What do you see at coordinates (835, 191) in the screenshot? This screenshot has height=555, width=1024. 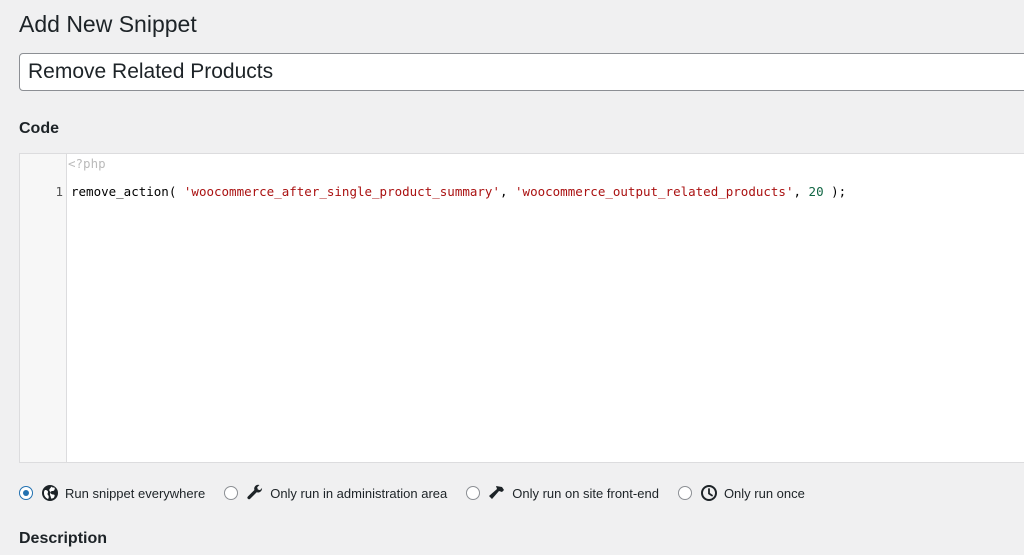 I see `code-end: );` at bounding box center [835, 191].